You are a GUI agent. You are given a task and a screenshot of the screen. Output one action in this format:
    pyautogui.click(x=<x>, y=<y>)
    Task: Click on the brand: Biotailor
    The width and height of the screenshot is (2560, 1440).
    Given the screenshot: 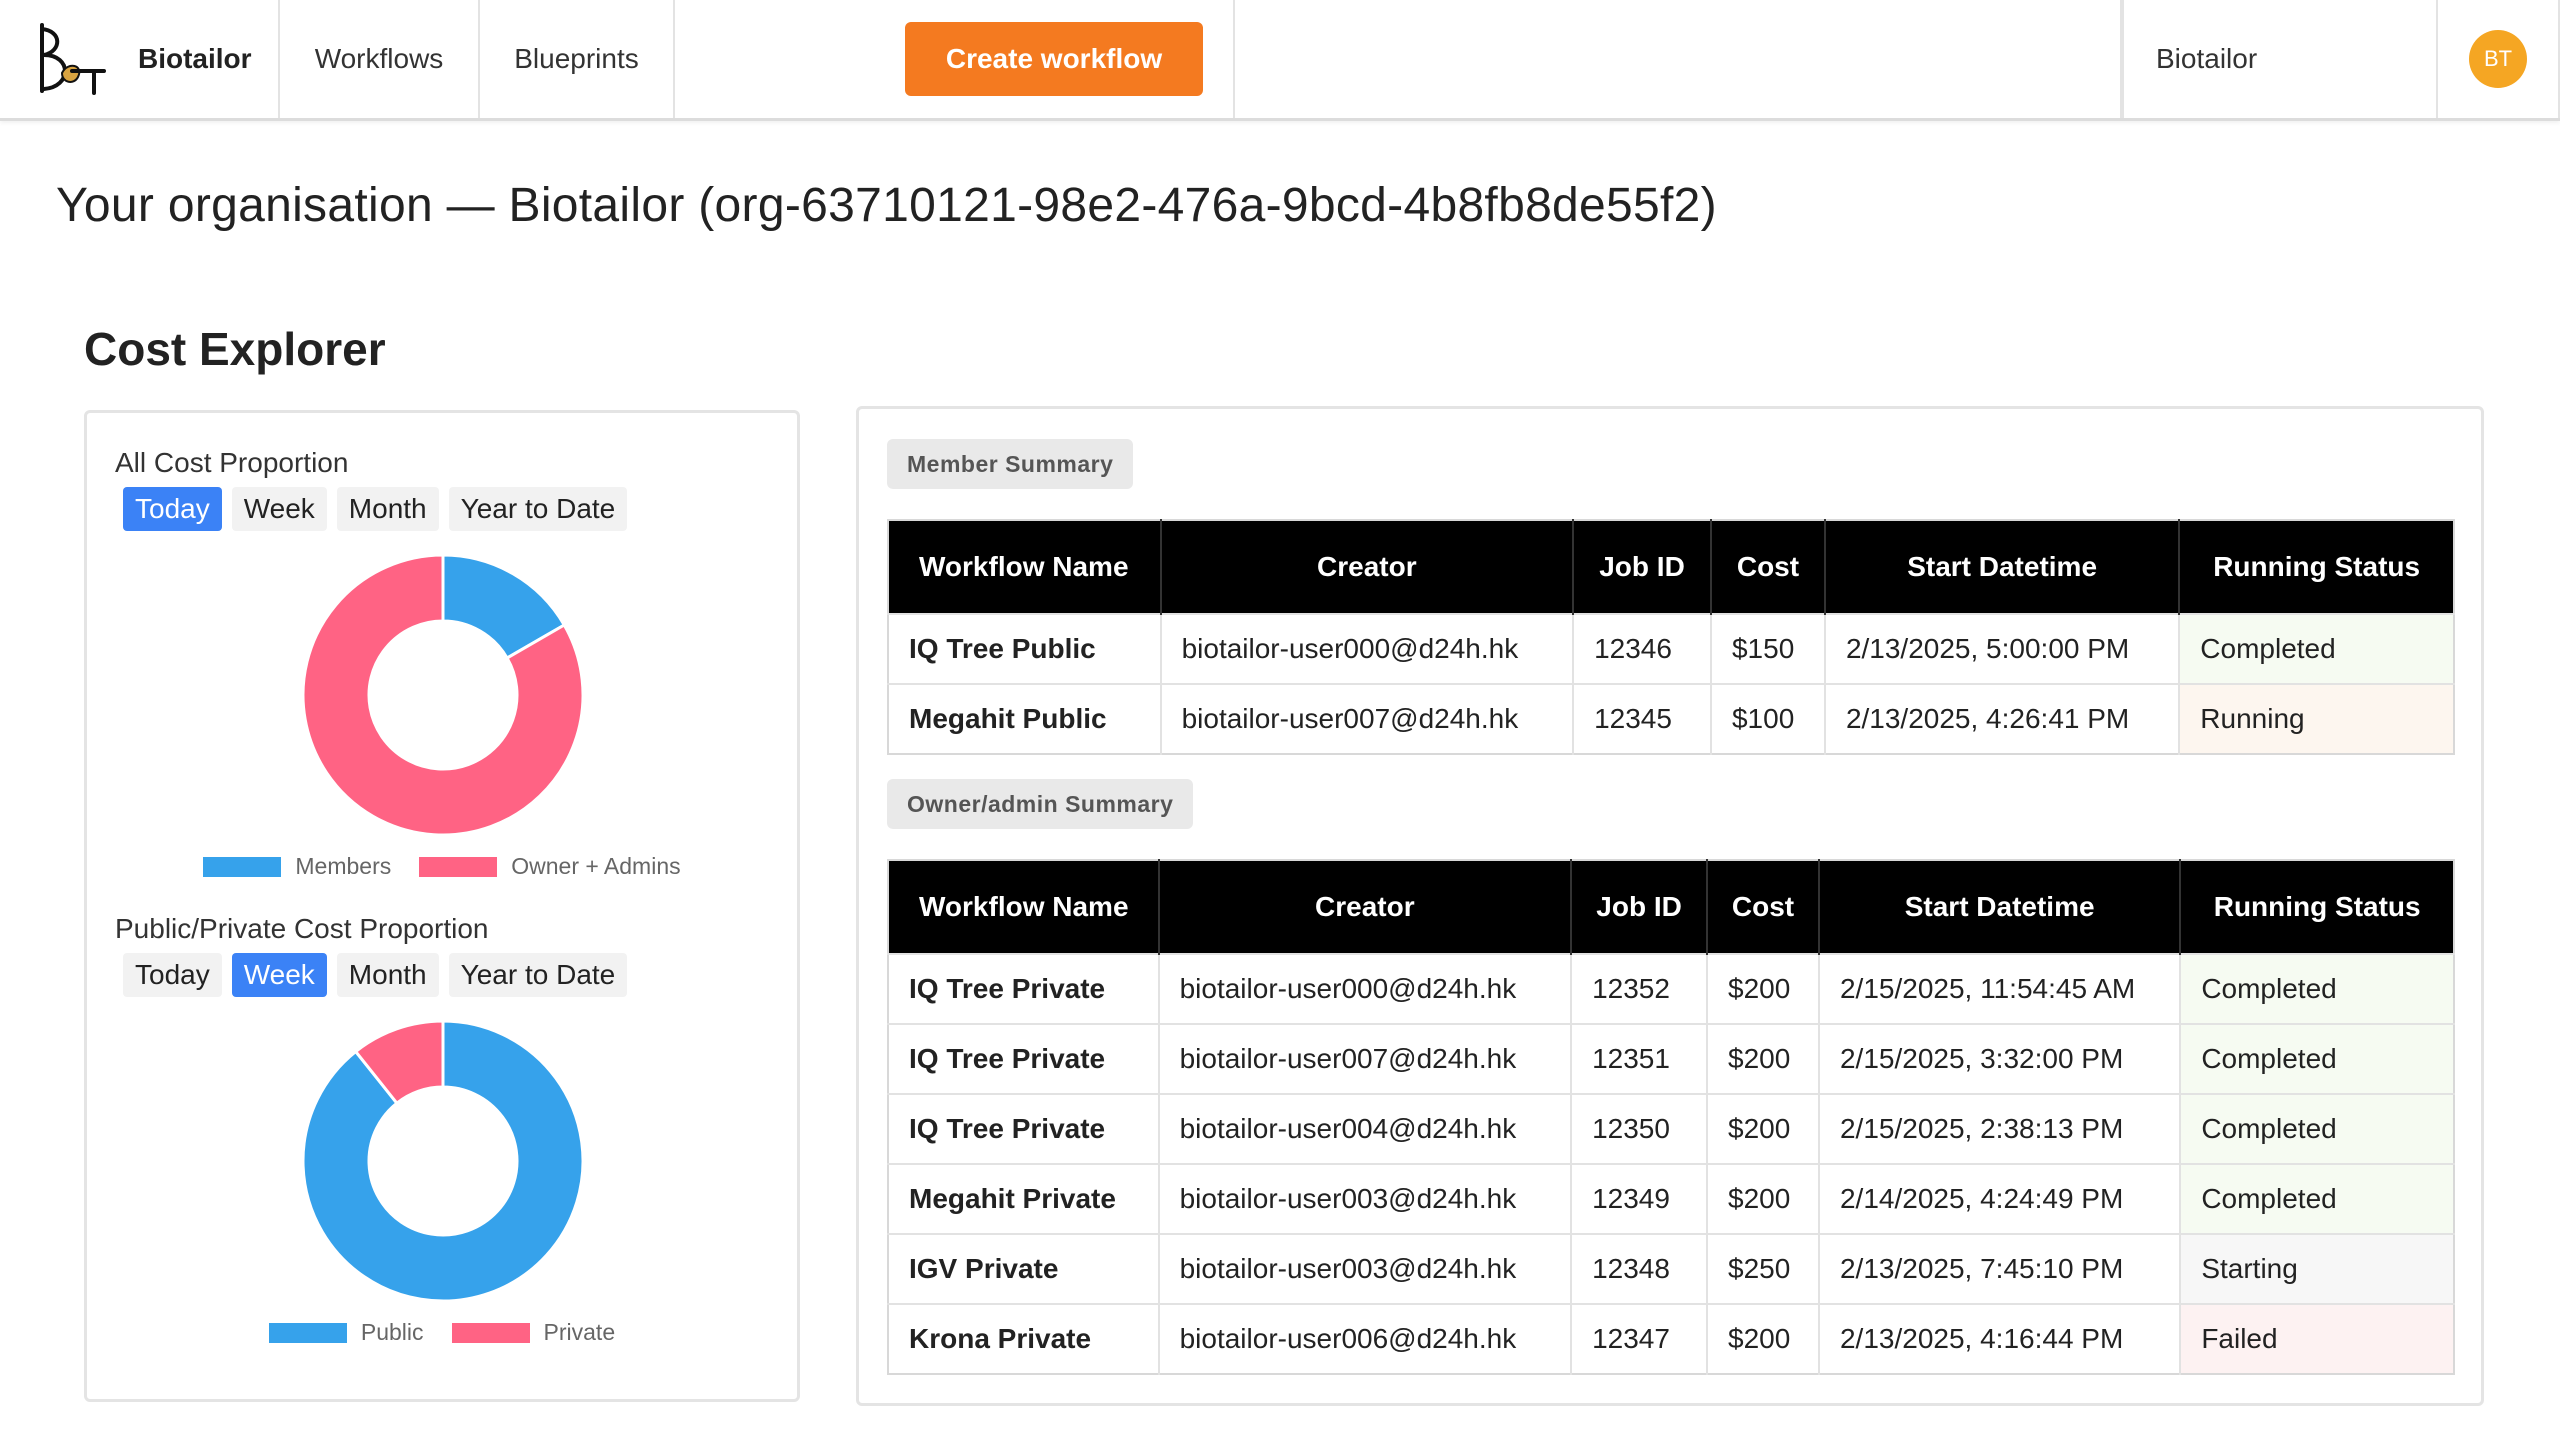 What is the action you would take?
    pyautogui.click(x=140, y=59)
    